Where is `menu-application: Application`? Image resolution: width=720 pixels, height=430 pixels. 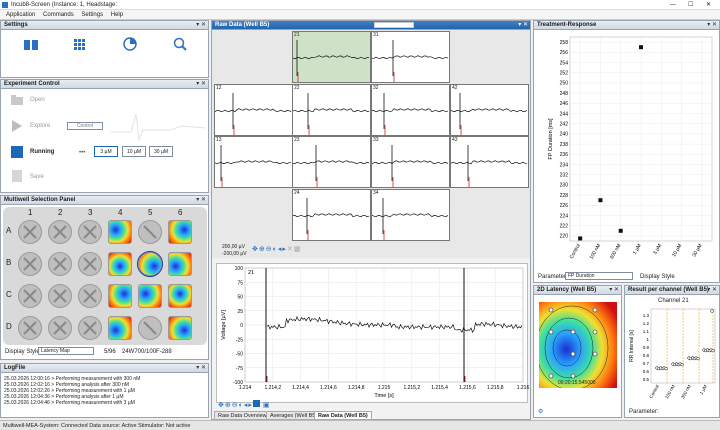 menu-application: Application is located at coordinates (20, 15).